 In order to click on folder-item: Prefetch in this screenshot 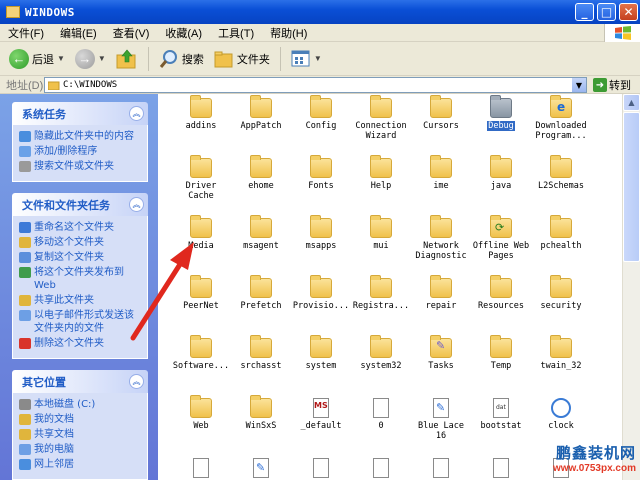, I will do `click(261, 293)`.